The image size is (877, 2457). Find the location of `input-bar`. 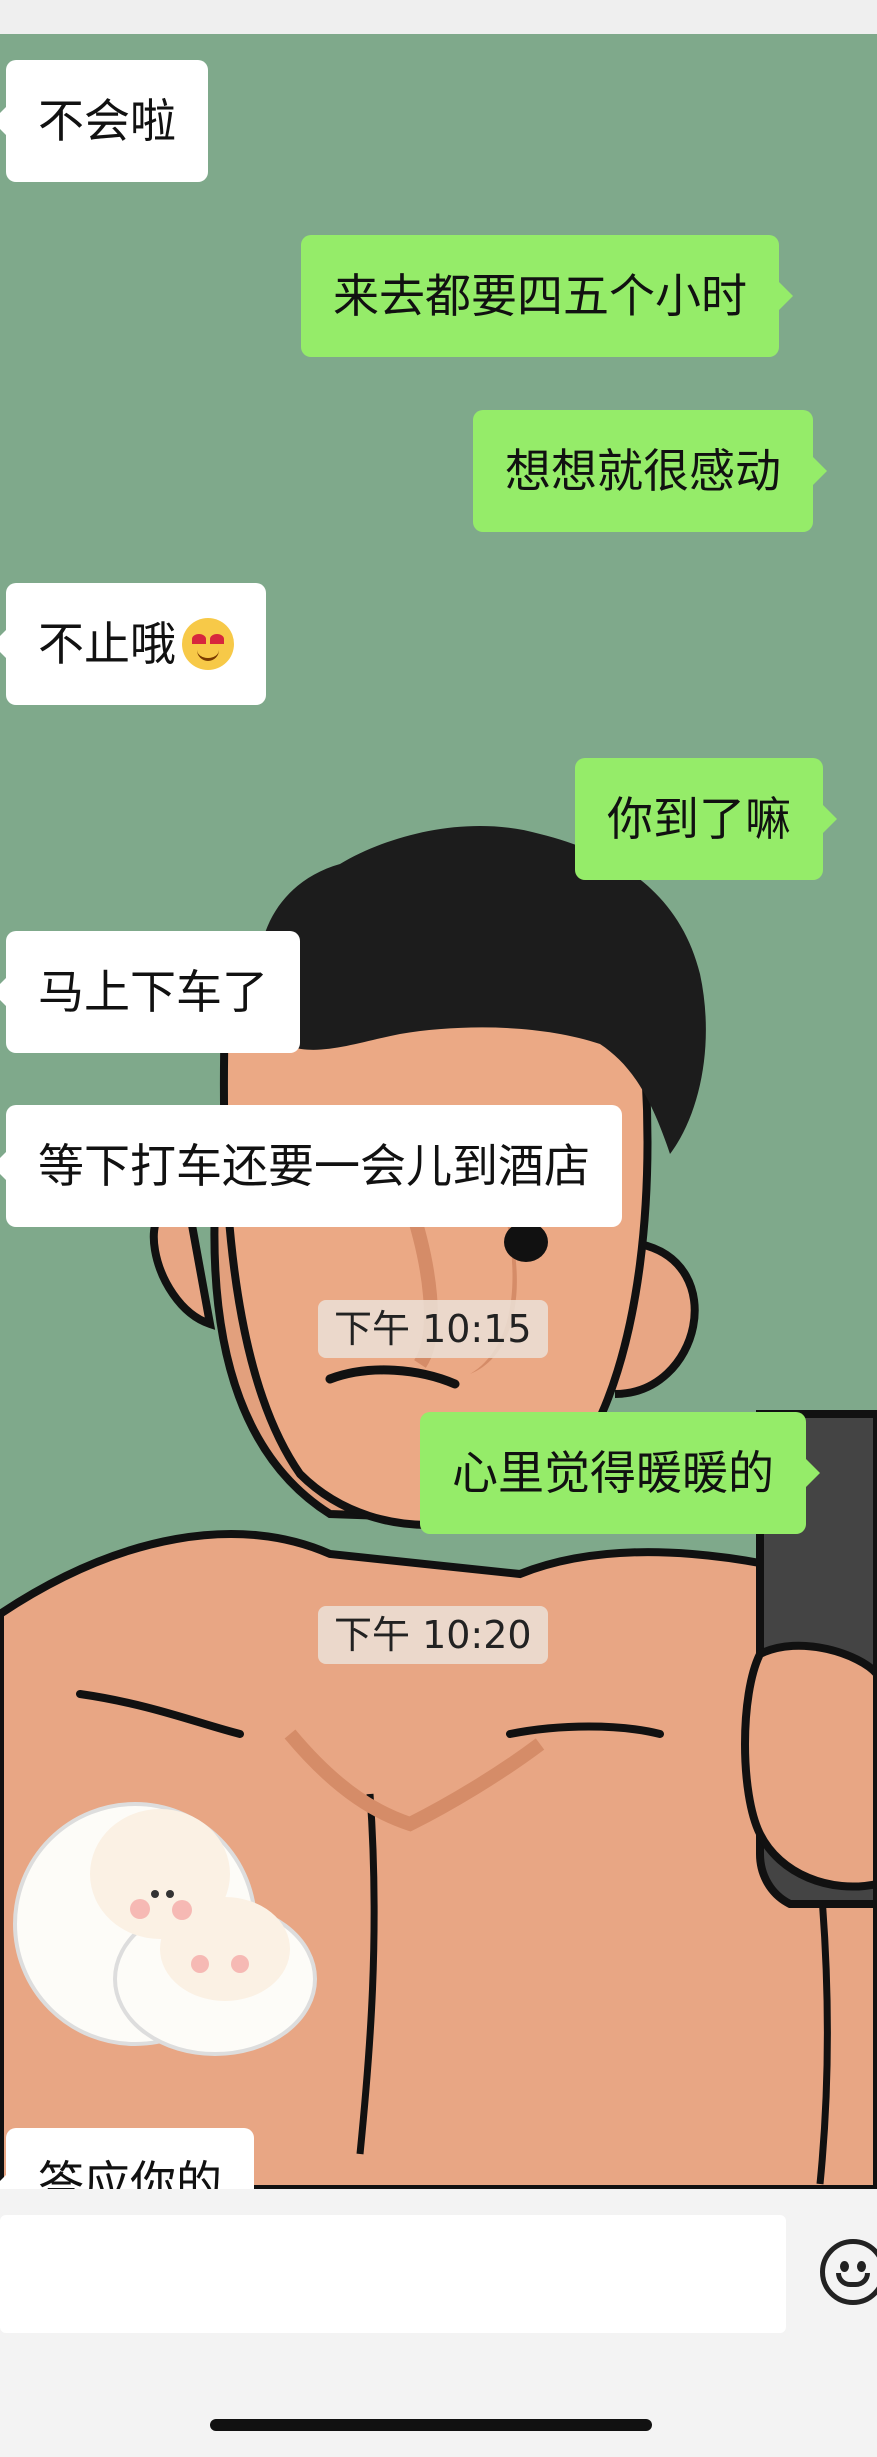

input-bar is located at coordinates (438, 2323).